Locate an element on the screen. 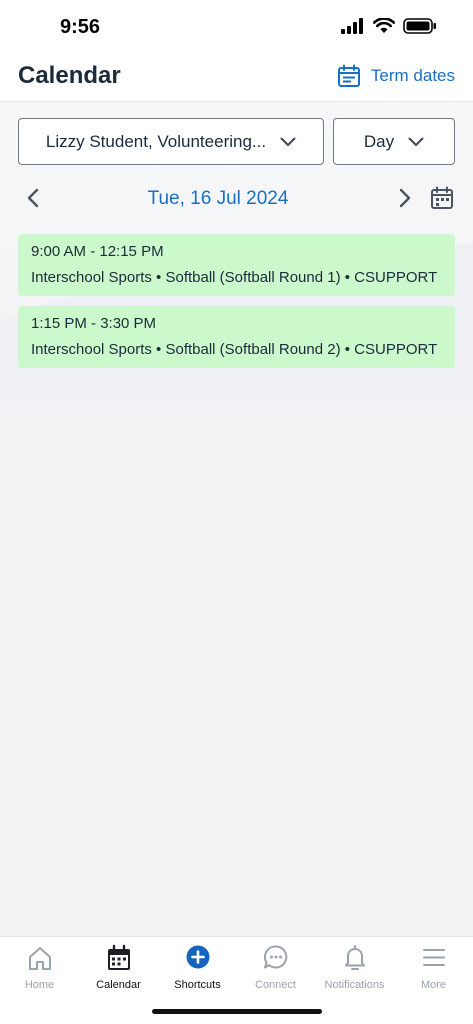 The height and width of the screenshot is (1024, 473). tab-label: More is located at coordinates (433, 985).